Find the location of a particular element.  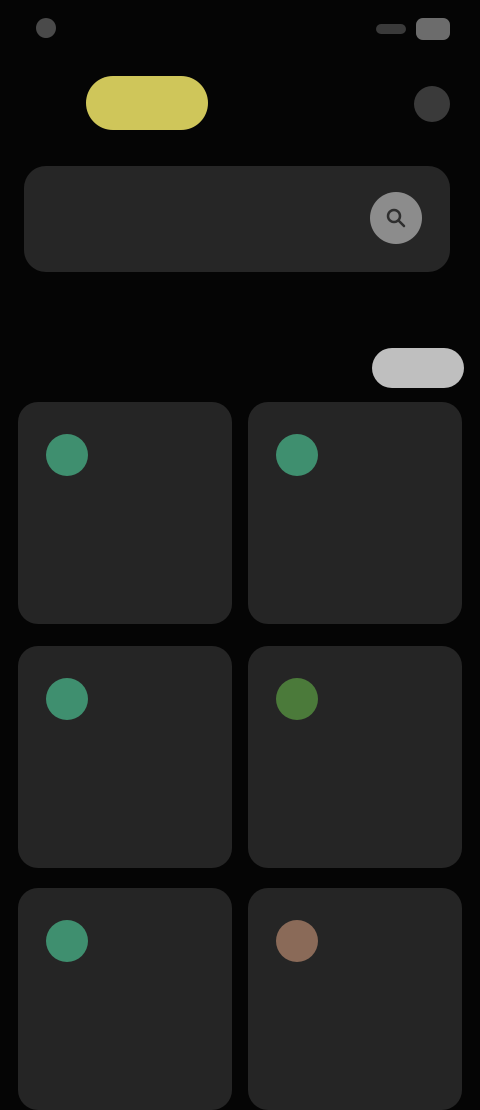

signal-icon is located at coordinates (391, 29).